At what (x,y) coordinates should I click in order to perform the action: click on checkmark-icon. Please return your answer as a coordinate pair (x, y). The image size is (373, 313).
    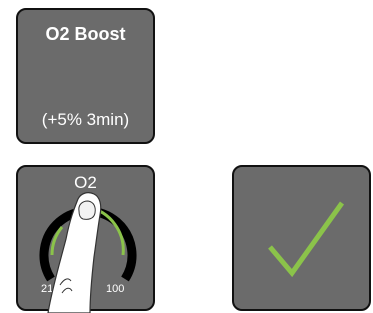
    Looking at the image, I should click on (306, 239).